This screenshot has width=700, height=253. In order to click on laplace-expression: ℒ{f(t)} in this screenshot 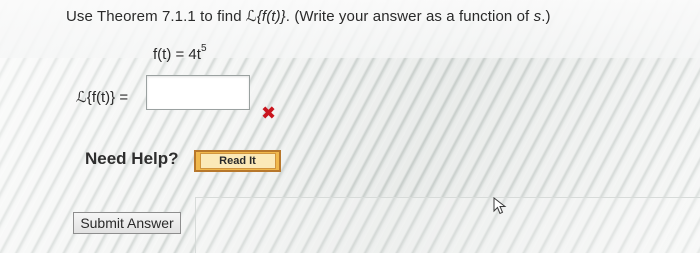, I will do `click(265, 16)`.